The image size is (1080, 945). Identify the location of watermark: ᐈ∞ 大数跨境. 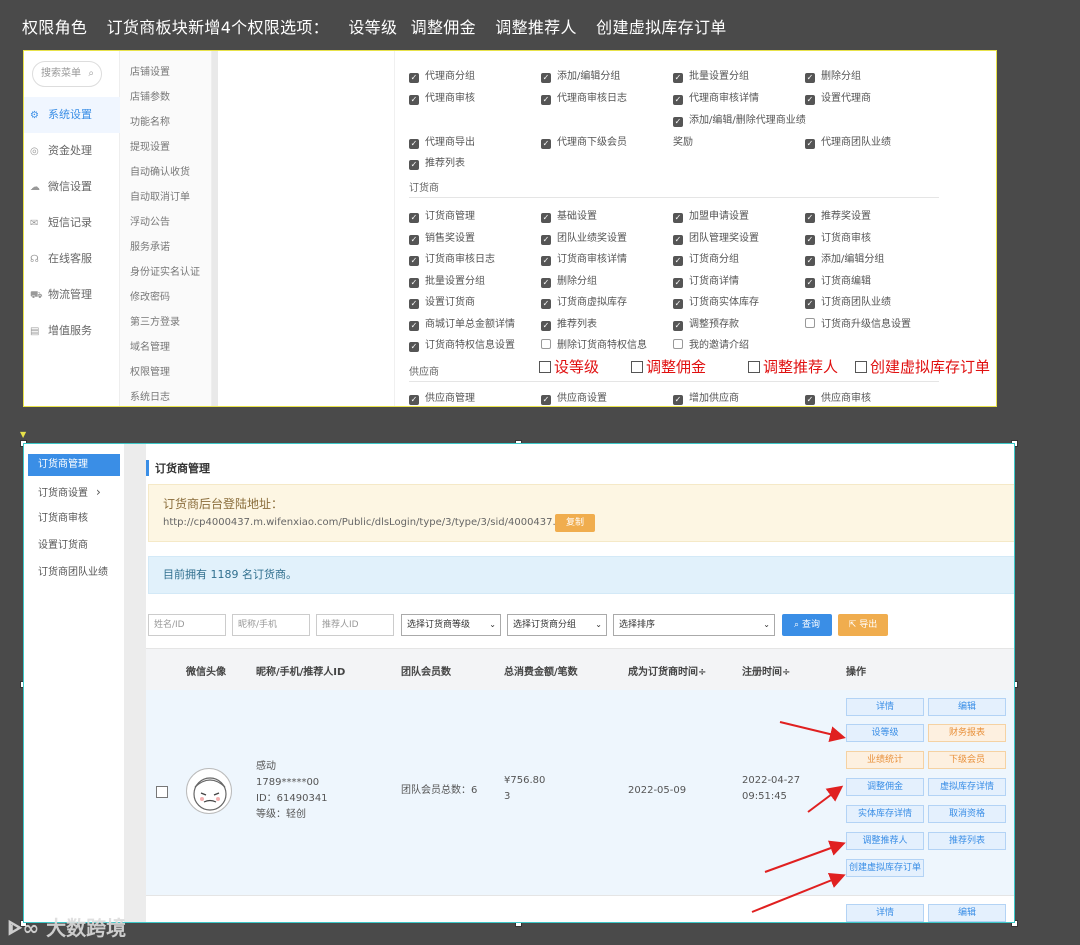
(67, 926).